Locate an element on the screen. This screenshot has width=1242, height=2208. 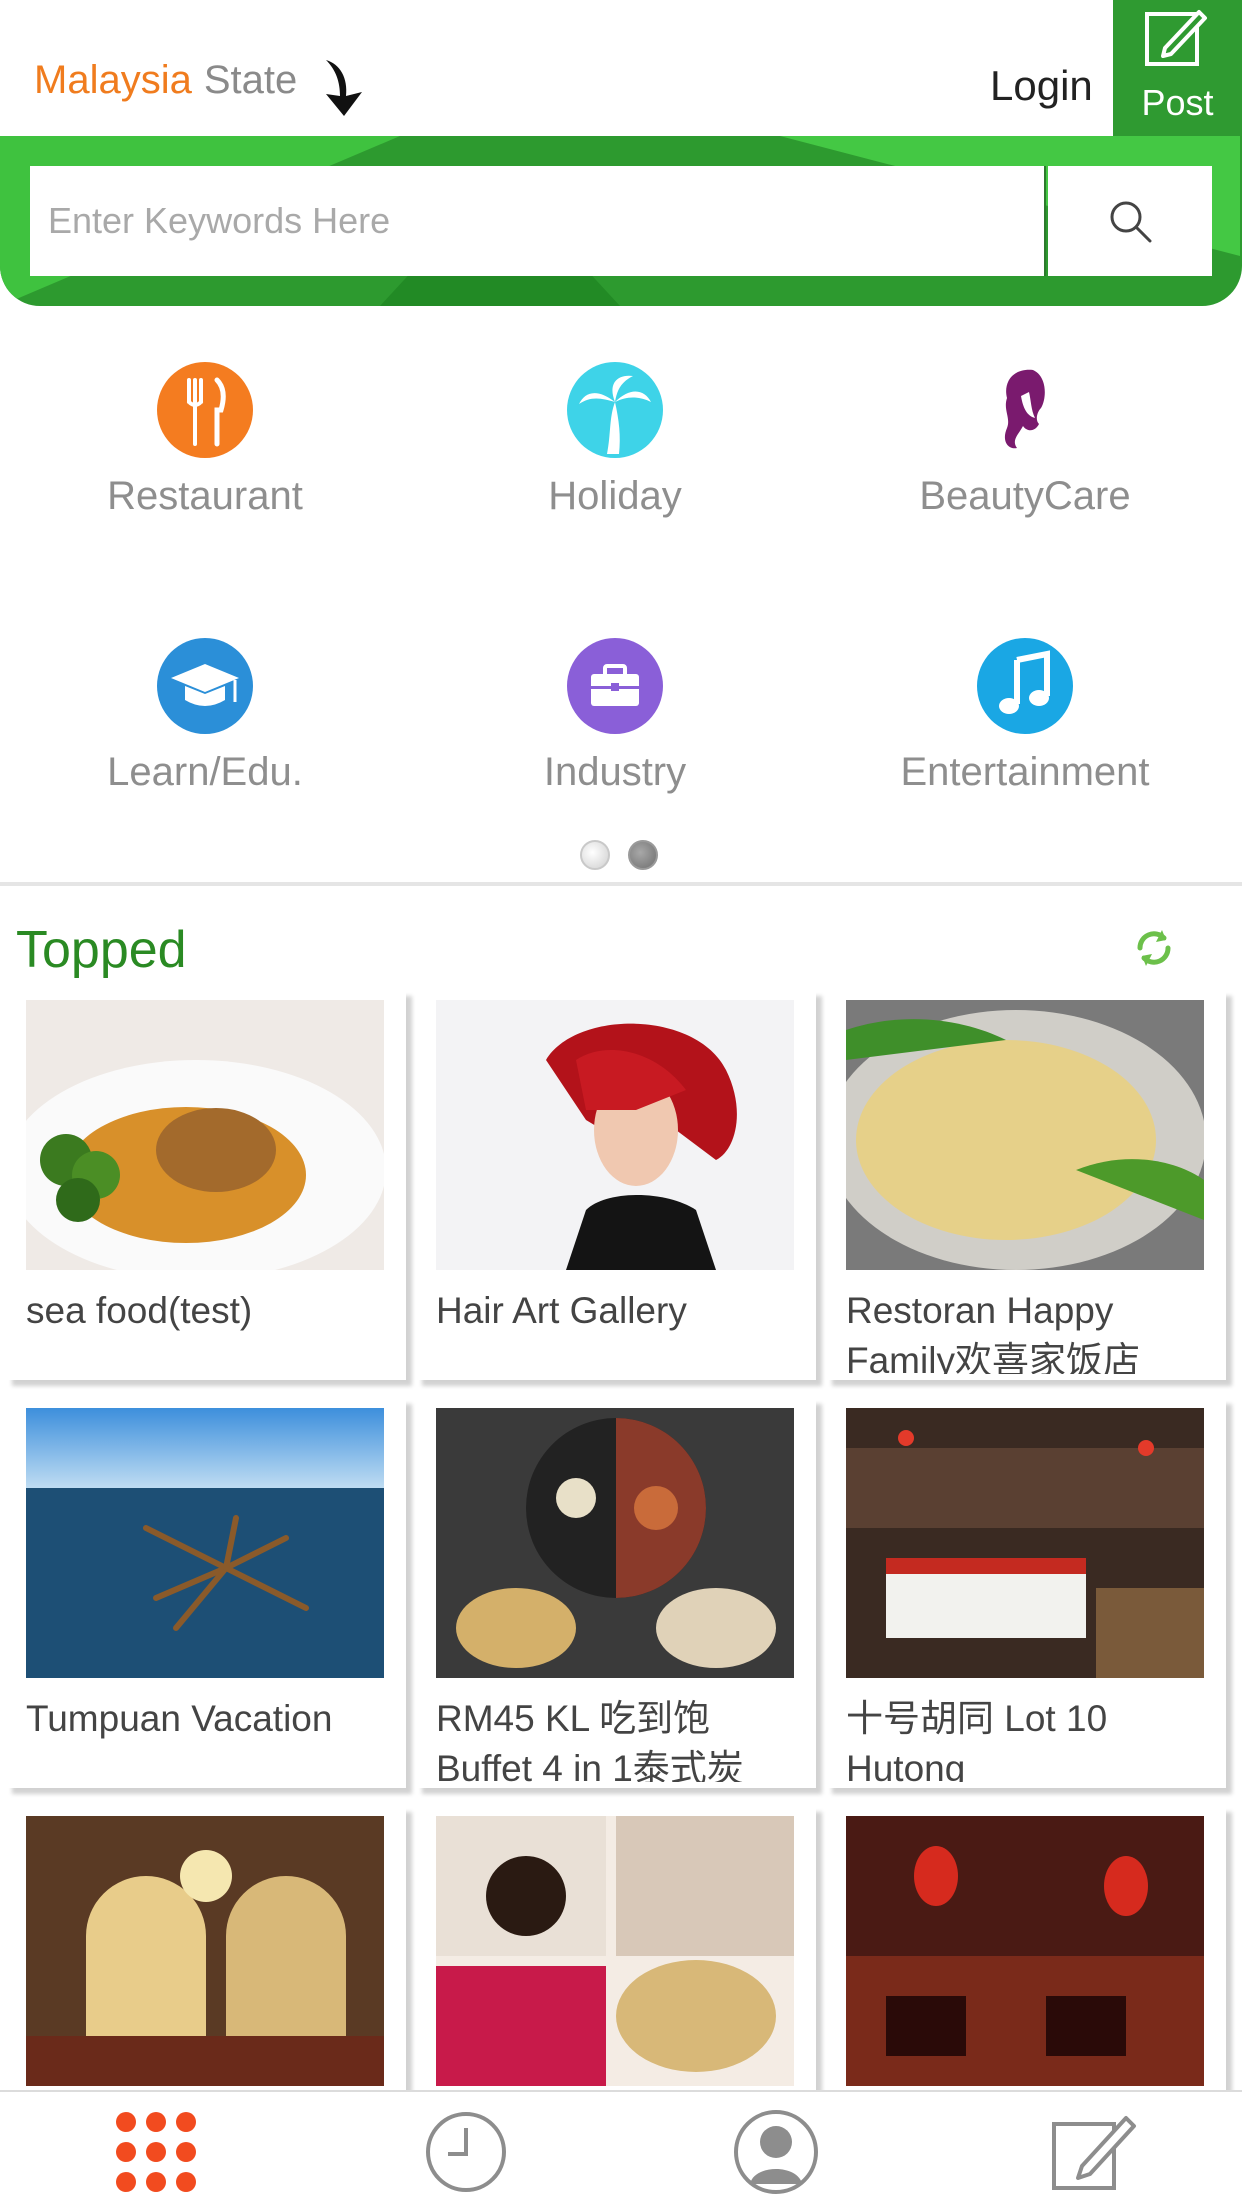
category-entertainment: Entertainment is located at coordinates (1025, 716).